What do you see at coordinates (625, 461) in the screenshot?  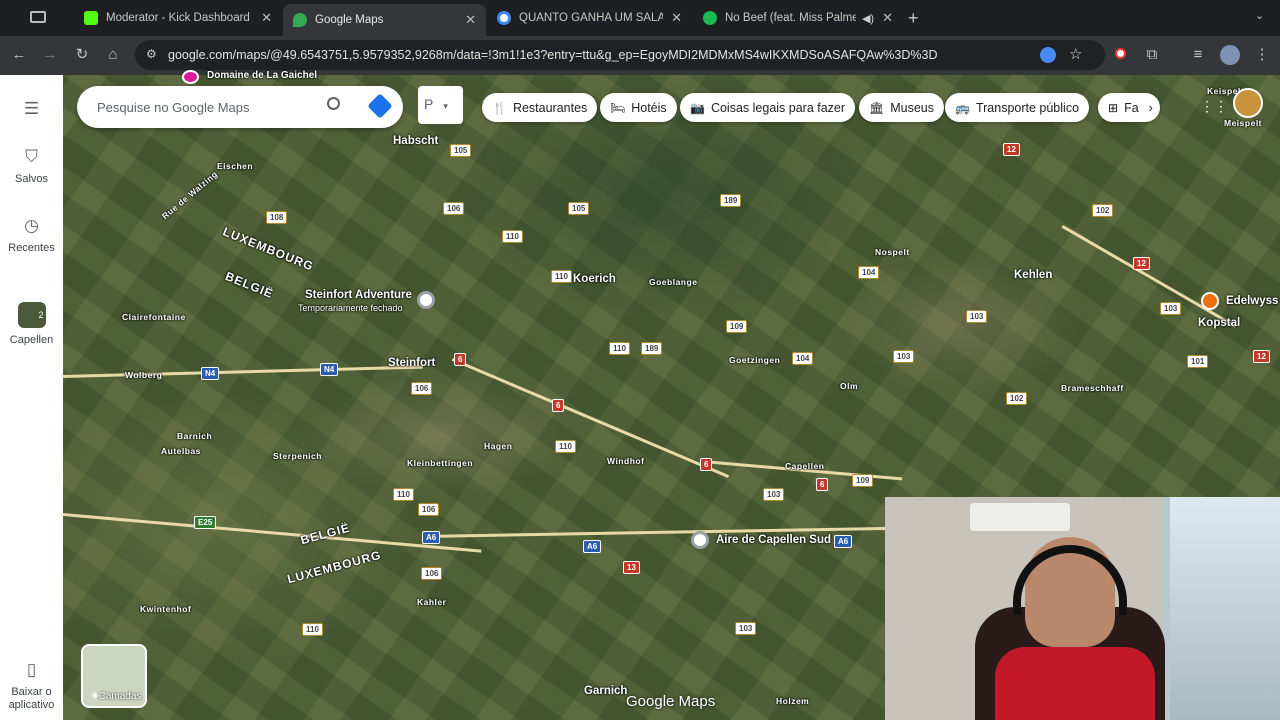 I see `place-label: Windhof` at bounding box center [625, 461].